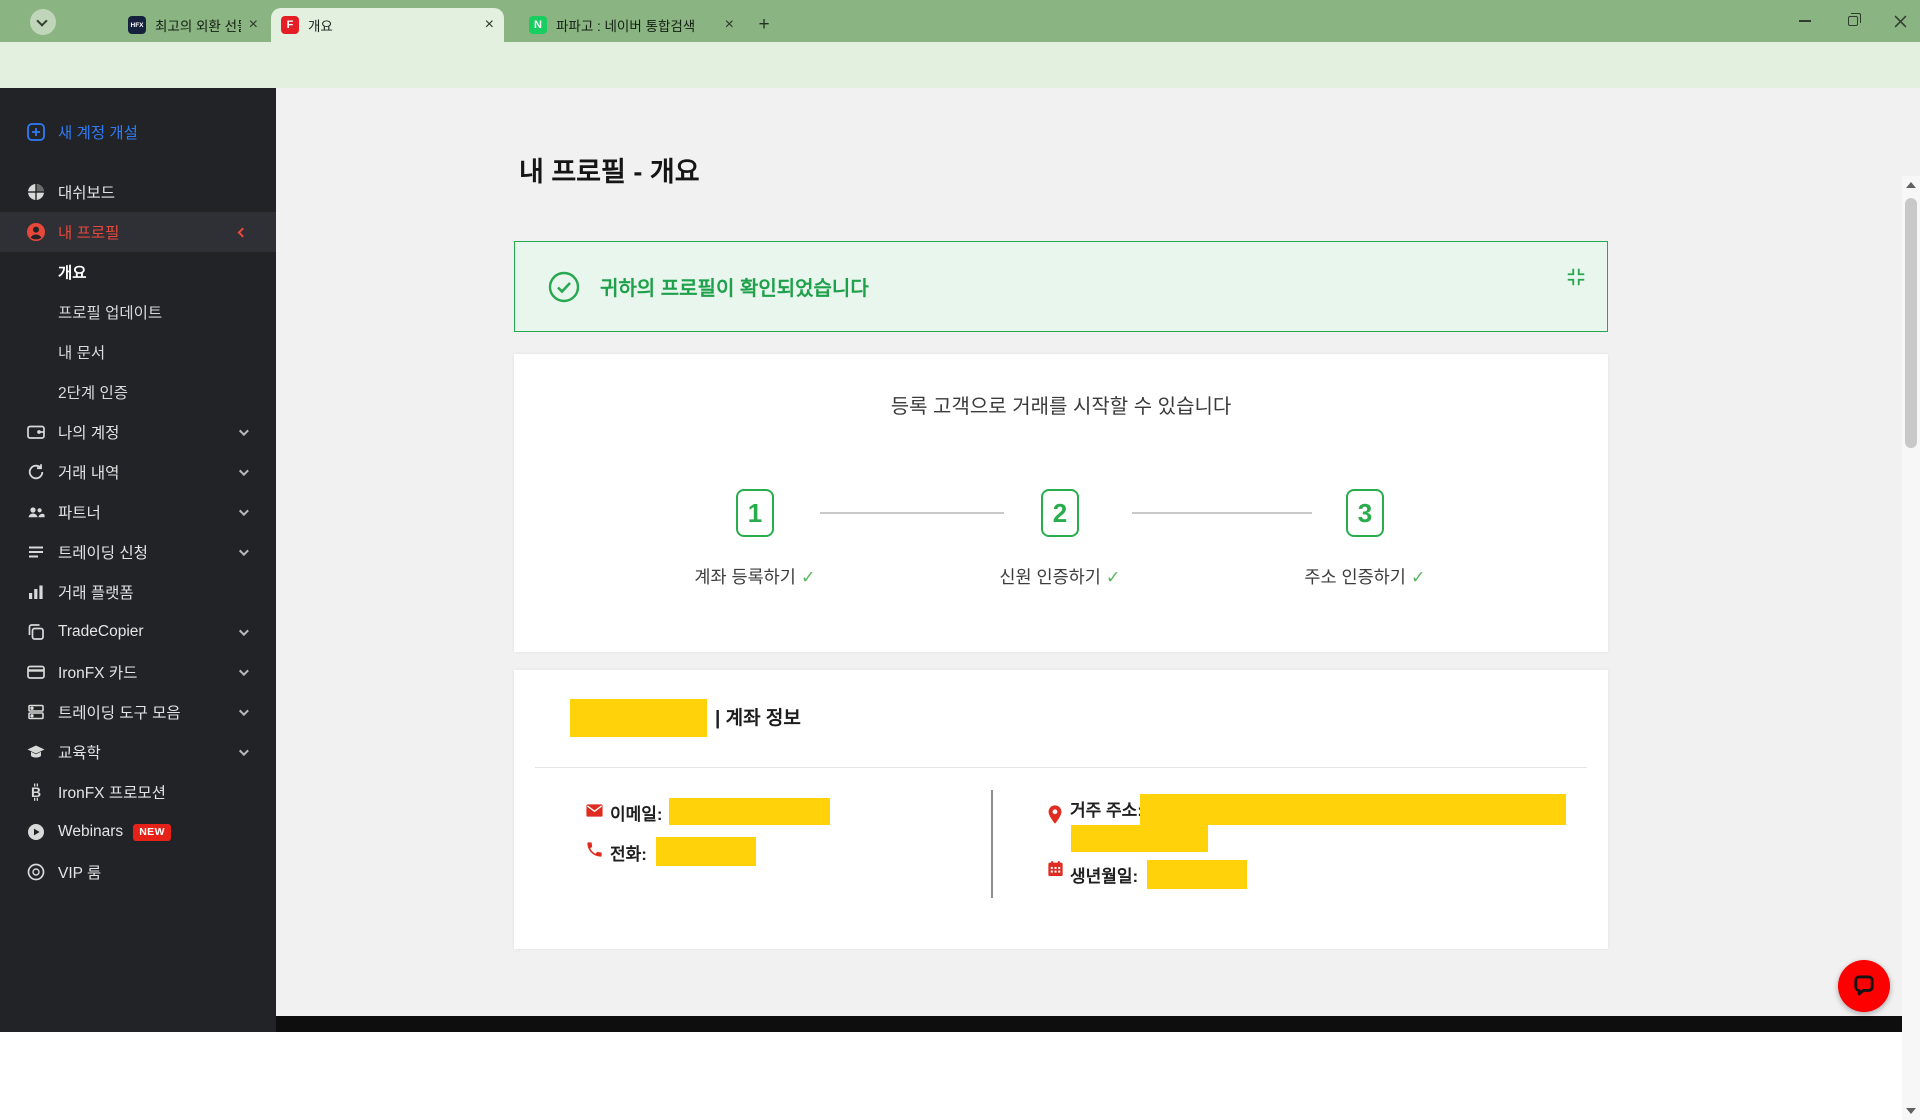  I want to click on vip-ring-icon, so click(36, 872).